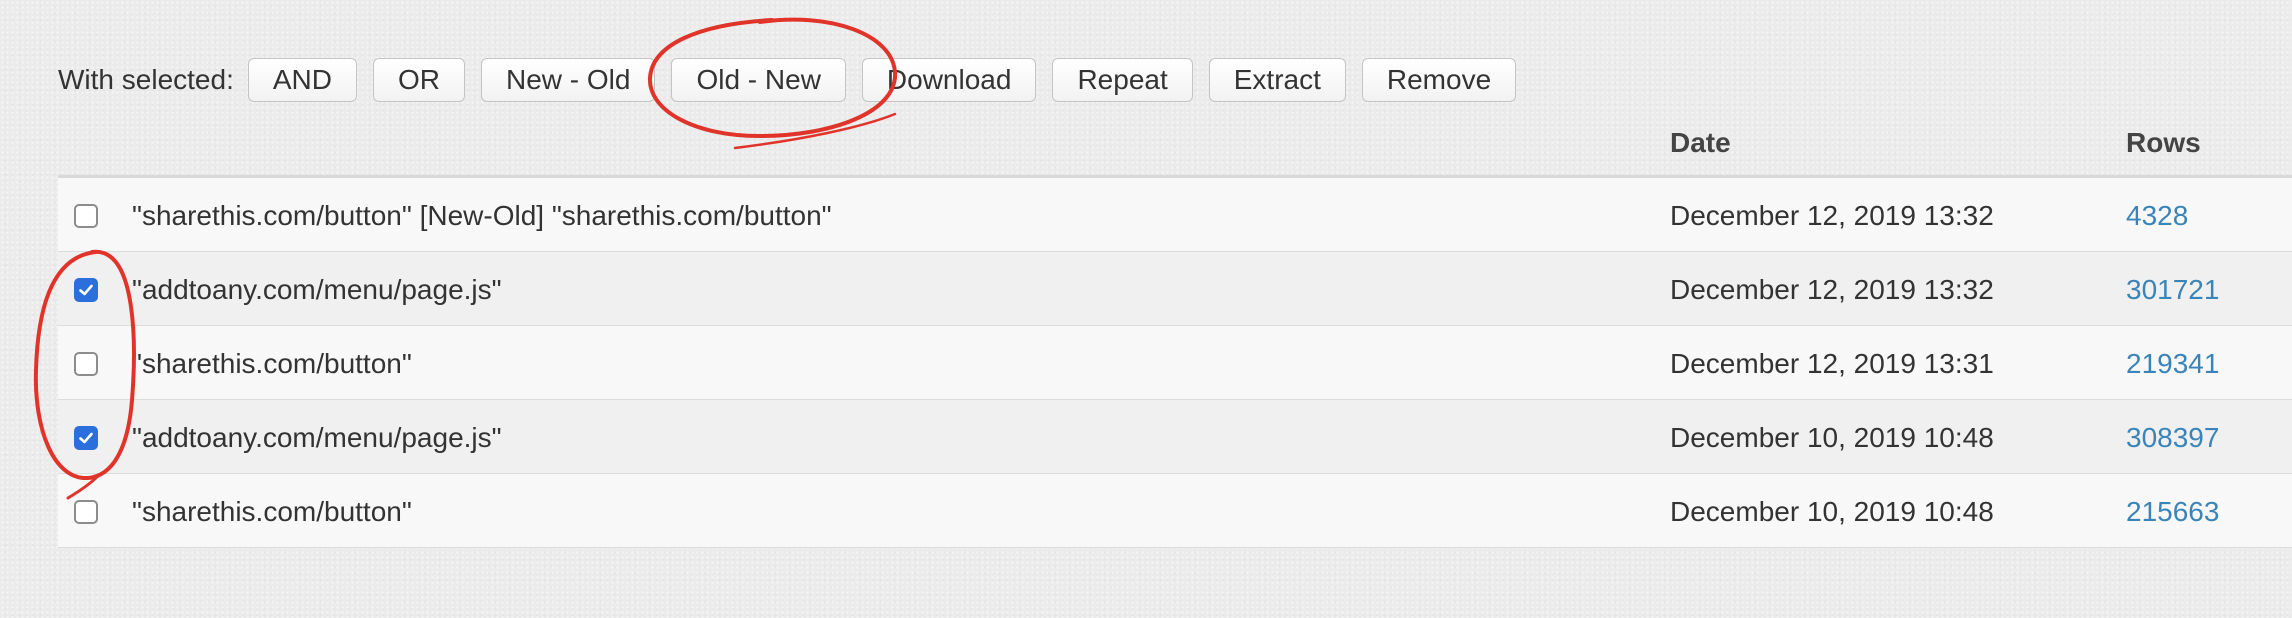  I want to click on rows-count-link: 215663, so click(2172, 512).